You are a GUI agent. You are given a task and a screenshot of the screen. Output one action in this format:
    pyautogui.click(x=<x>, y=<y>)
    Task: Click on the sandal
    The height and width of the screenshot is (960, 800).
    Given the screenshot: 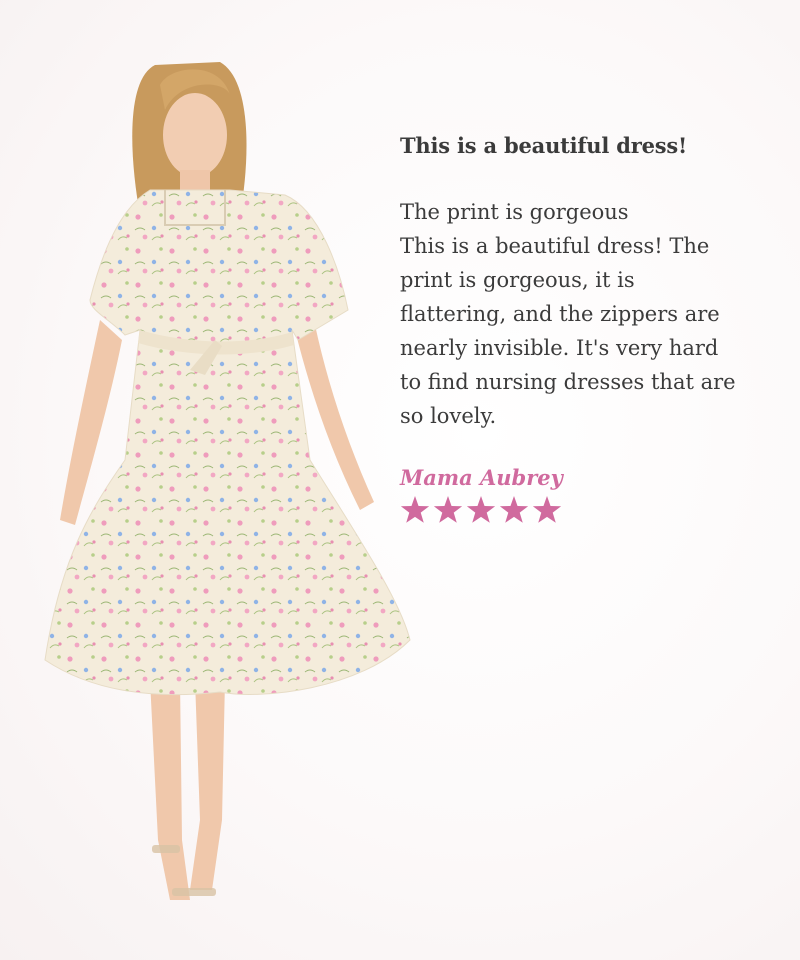 What is the action you would take?
    pyautogui.click(x=166, y=849)
    